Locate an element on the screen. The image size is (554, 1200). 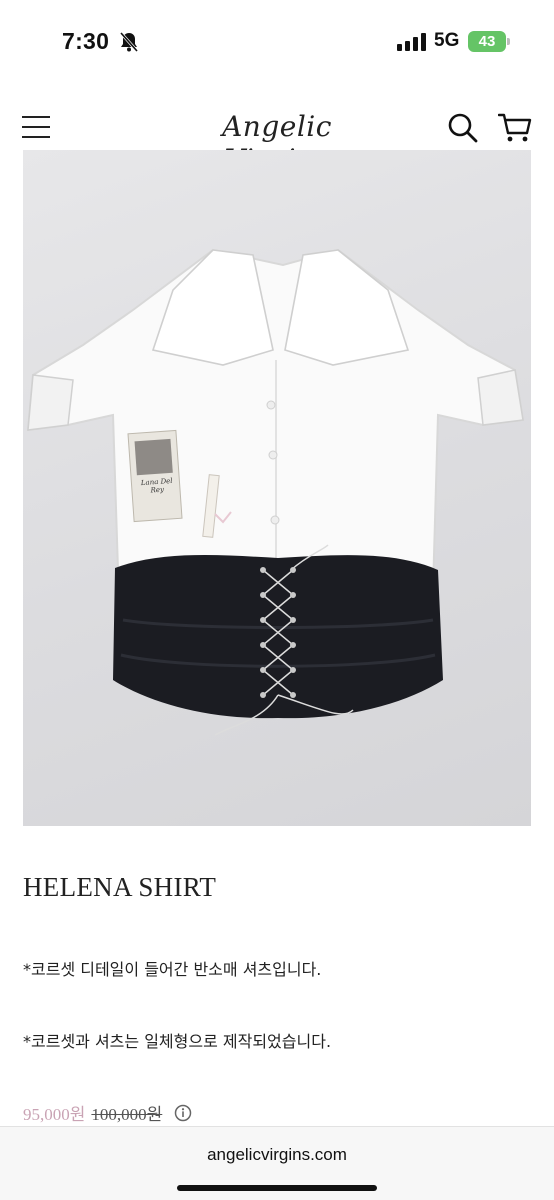
signal-icon is located at coordinates (411, 42).